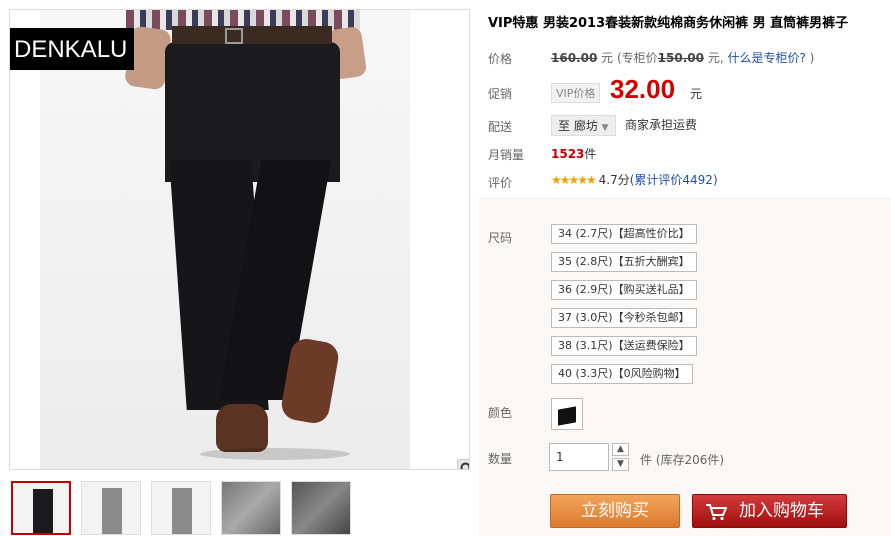 The width and height of the screenshot is (891, 536). Describe the element at coordinates (506, 155) in the screenshot. I see `sales-label: 月销量` at that location.